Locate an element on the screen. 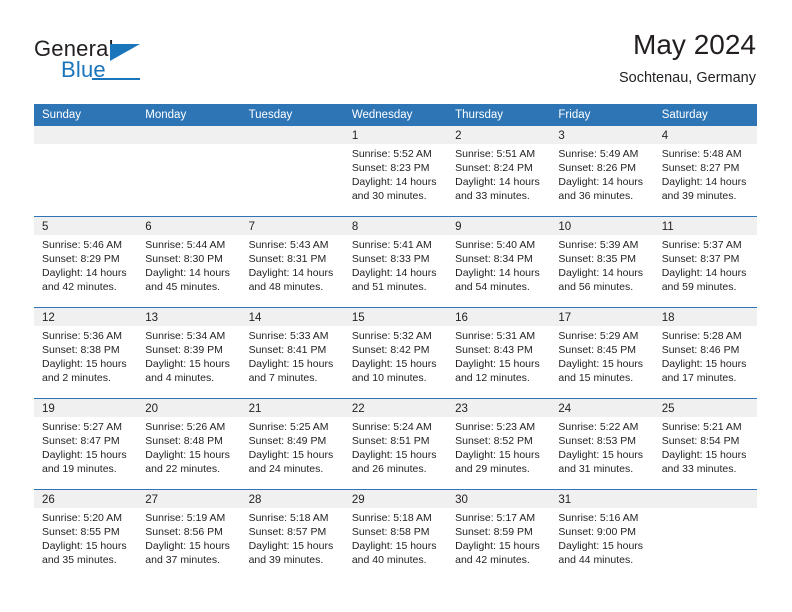 The width and height of the screenshot is (792, 612). day-number-band: 2 is located at coordinates (499, 135).